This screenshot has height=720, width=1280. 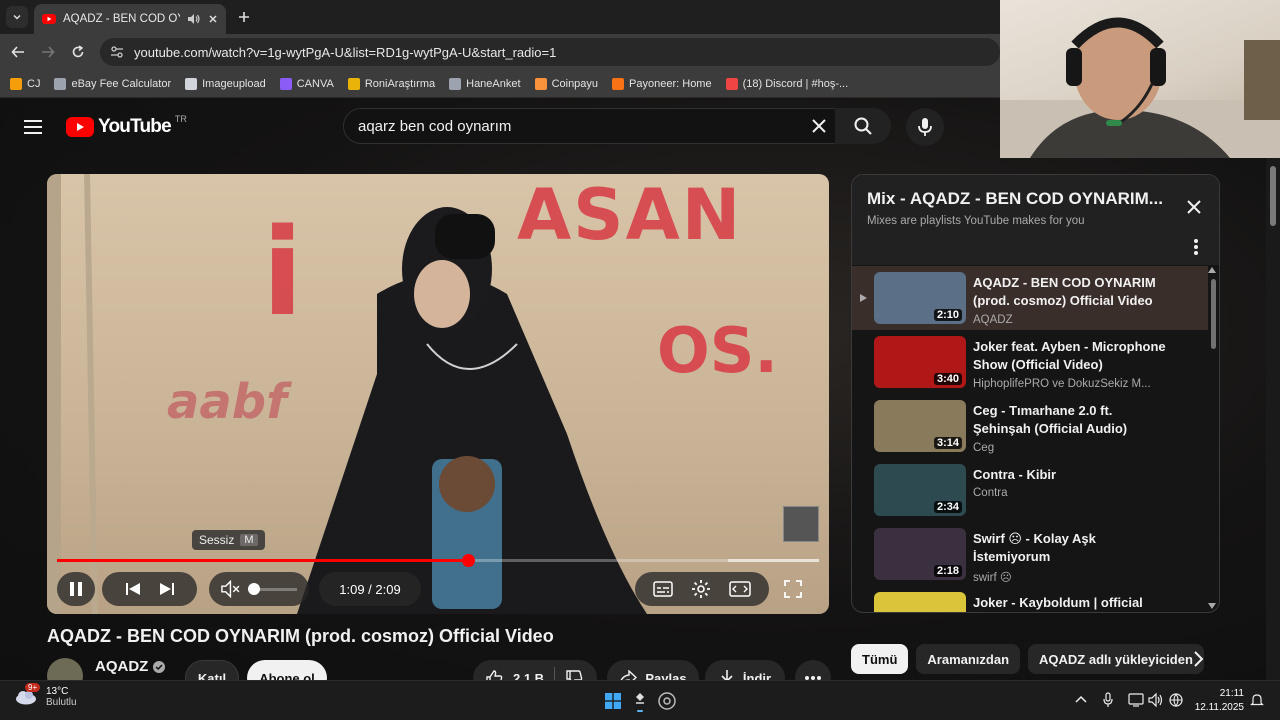 I want to click on playlist-thumbnail: 3:40, so click(x=920, y=362).